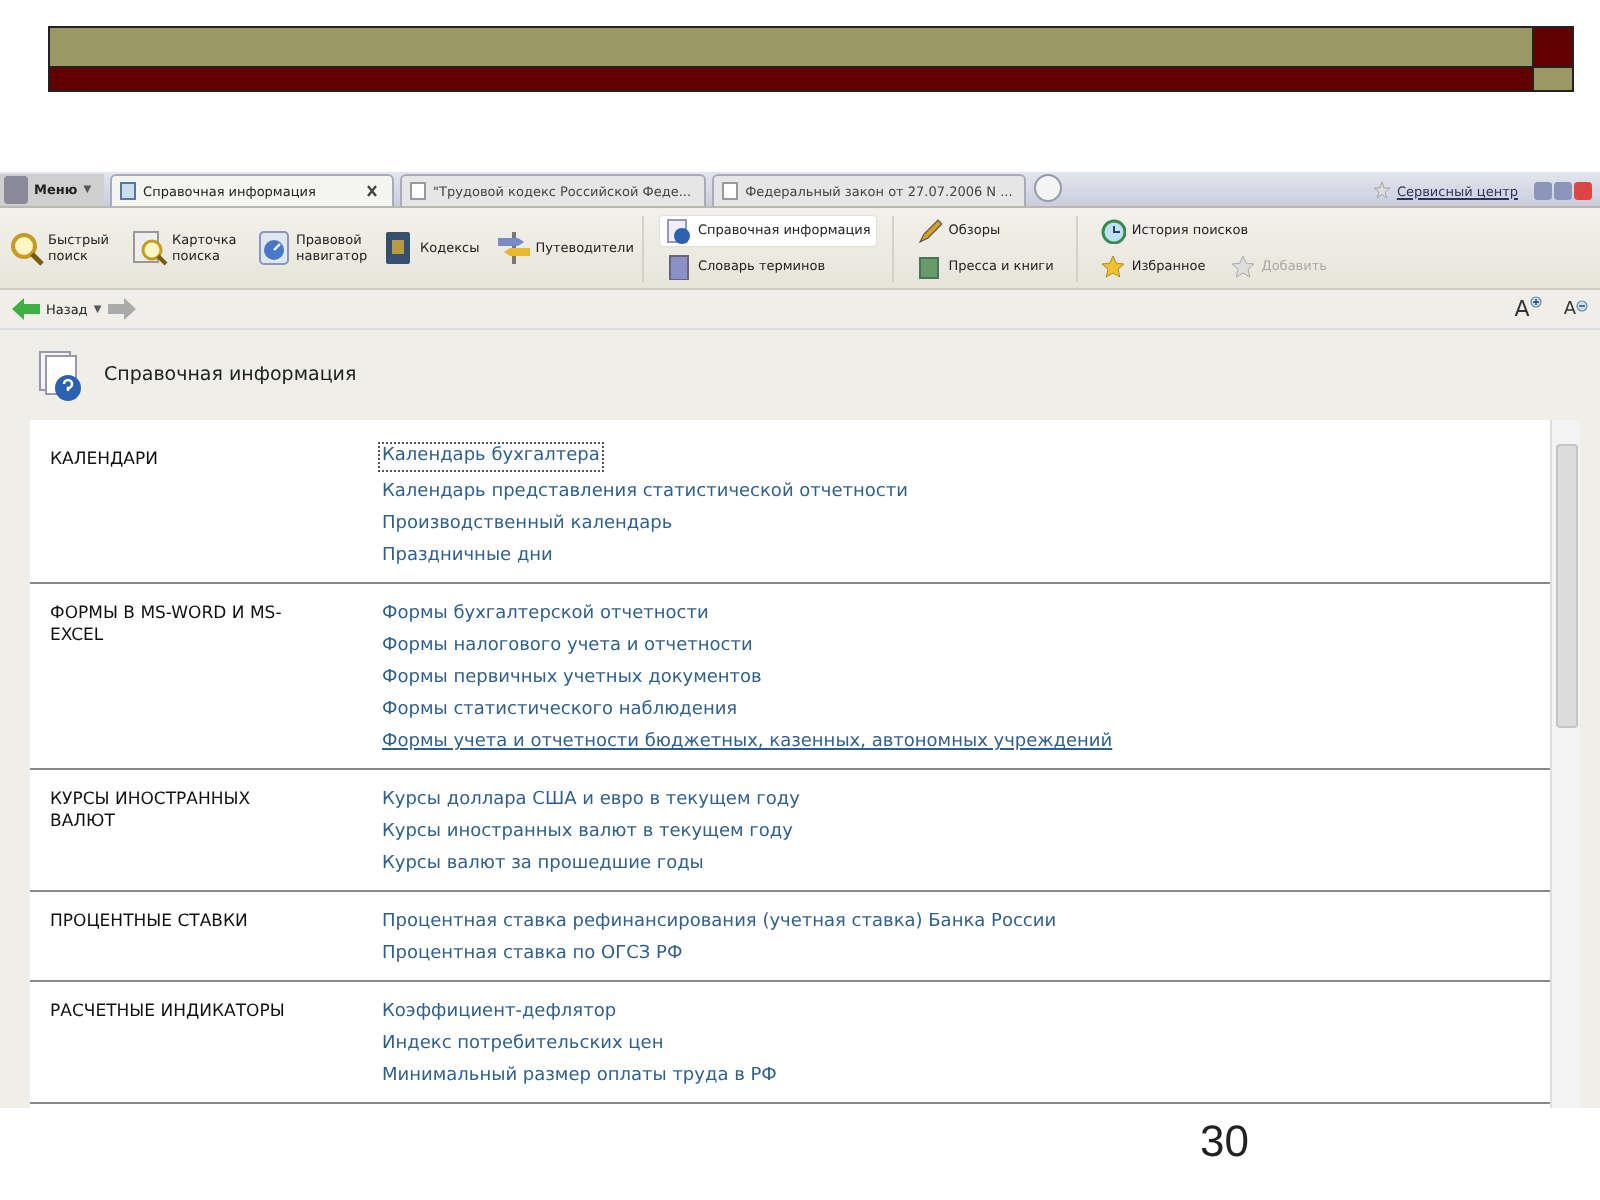 This screenshot has width=1600, height=1200. I want to click on section-title: КУРСЫ ИНОСТРАННЫХ ВАЛЮТ, so click(151, 812).